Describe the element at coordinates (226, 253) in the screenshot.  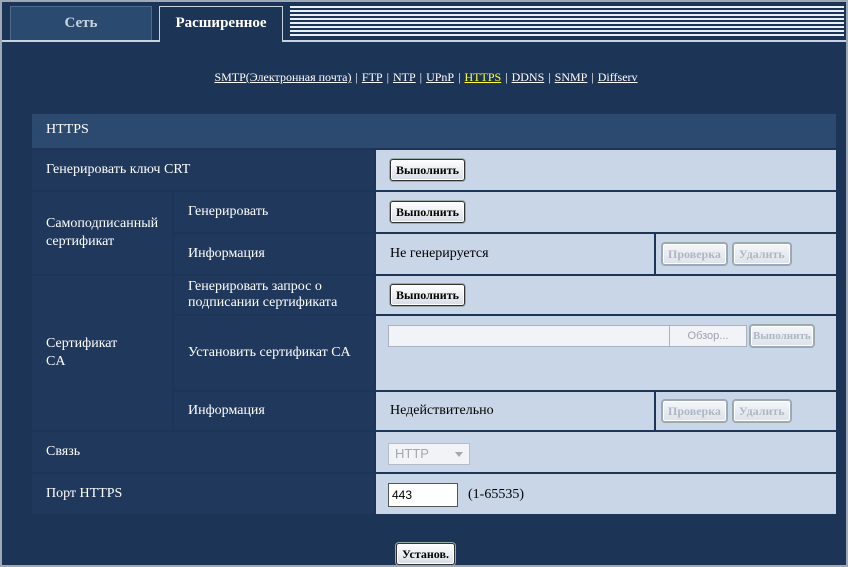
I see `self-signed-info-label-text: Информация` at that location.